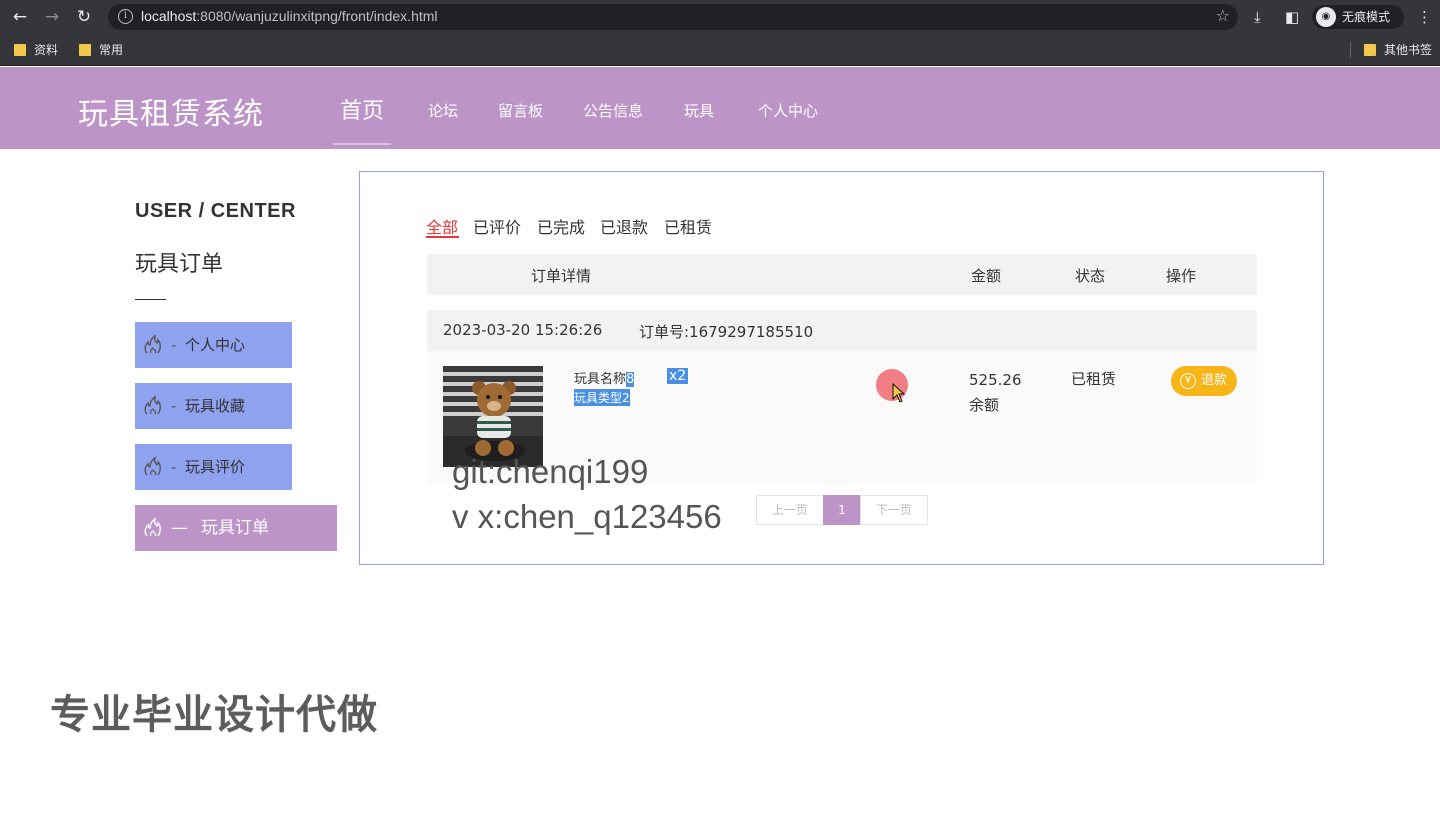 The image size is (1440, 832). Describe the element at coordinates (362, 109) in the screenshot. I see `nav-home: 首页` at that location.